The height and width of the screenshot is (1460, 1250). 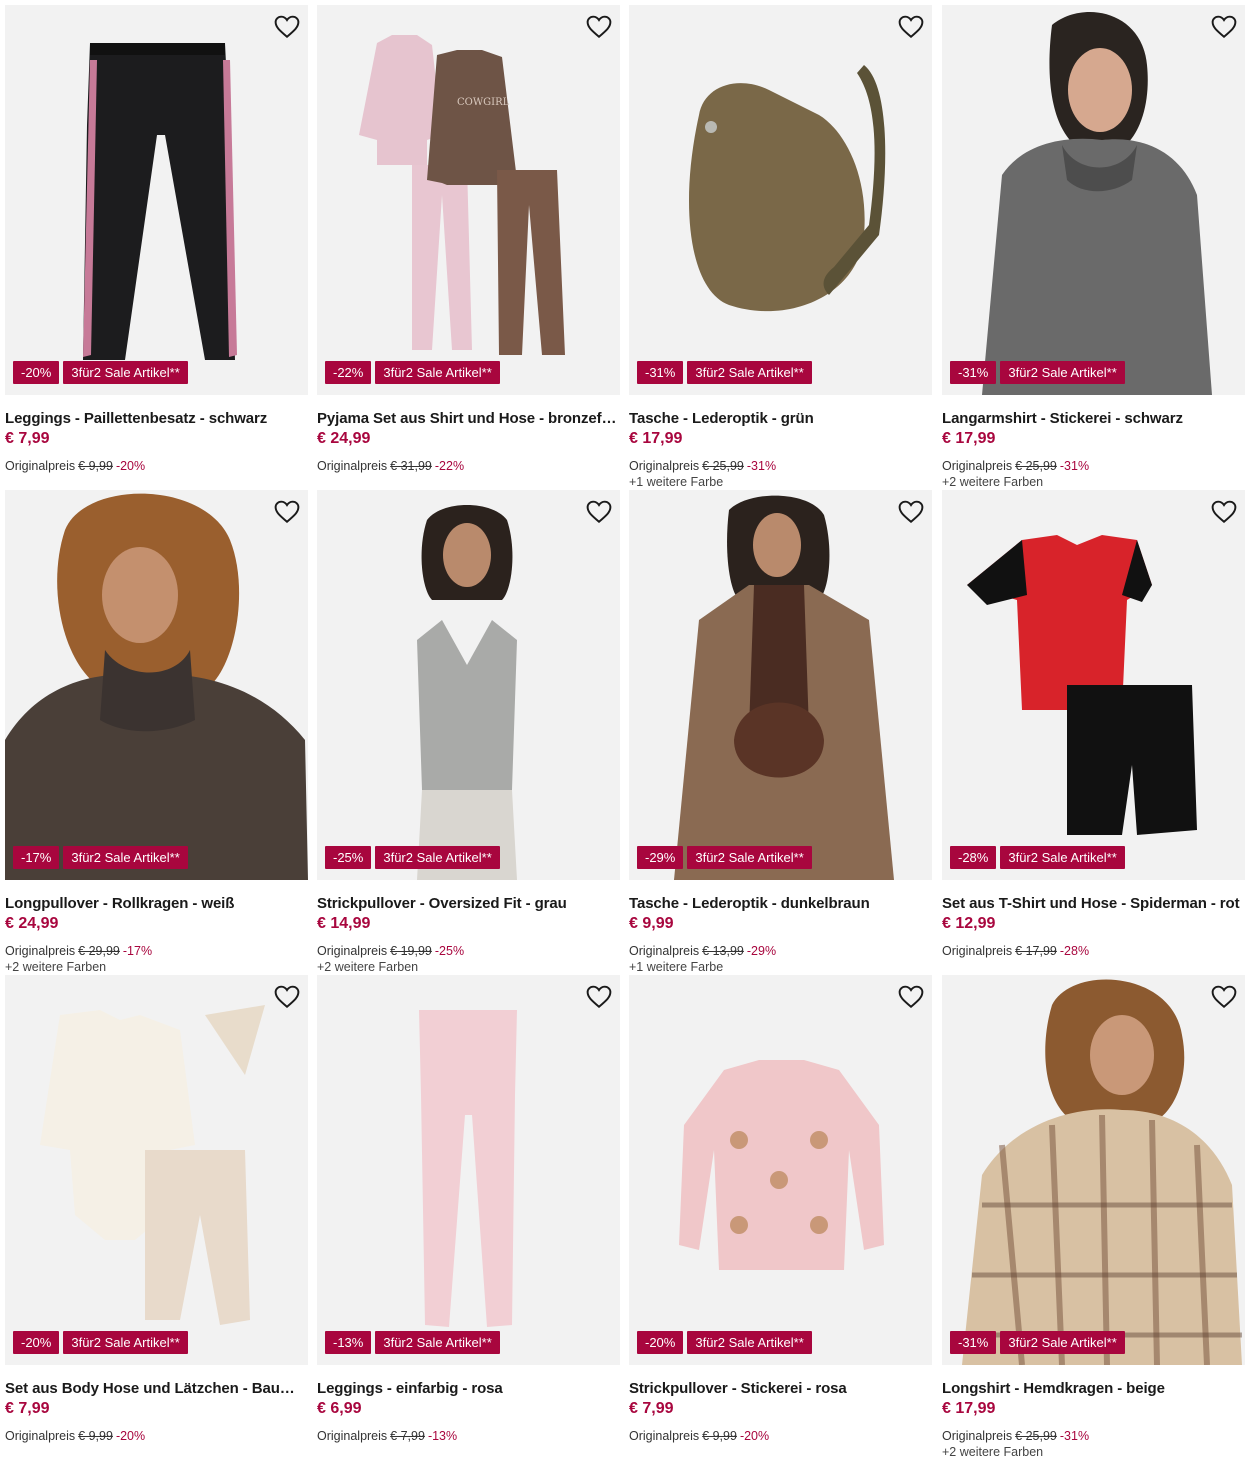 I want to click on original-price: € 29,99, so click(x=99, y=951).